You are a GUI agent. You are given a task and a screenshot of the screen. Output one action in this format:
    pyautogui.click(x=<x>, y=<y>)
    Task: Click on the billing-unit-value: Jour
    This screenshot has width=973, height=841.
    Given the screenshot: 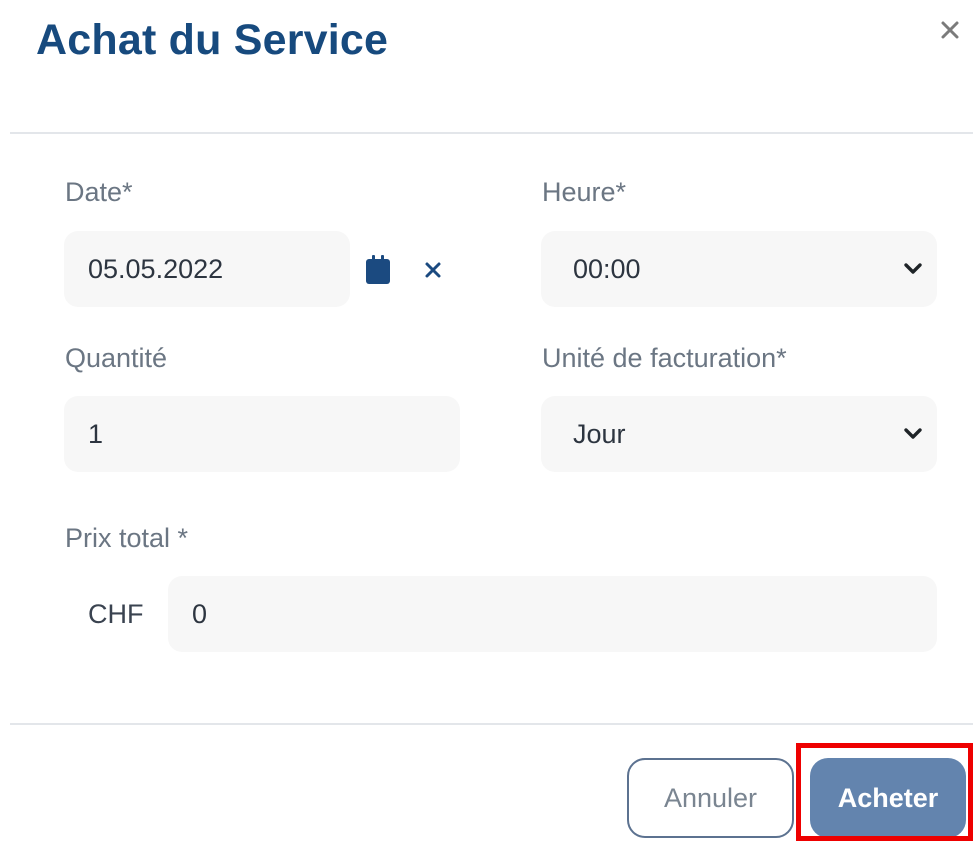 What is the action you would take?
    pyautogui.click(x=599, y=433)
    